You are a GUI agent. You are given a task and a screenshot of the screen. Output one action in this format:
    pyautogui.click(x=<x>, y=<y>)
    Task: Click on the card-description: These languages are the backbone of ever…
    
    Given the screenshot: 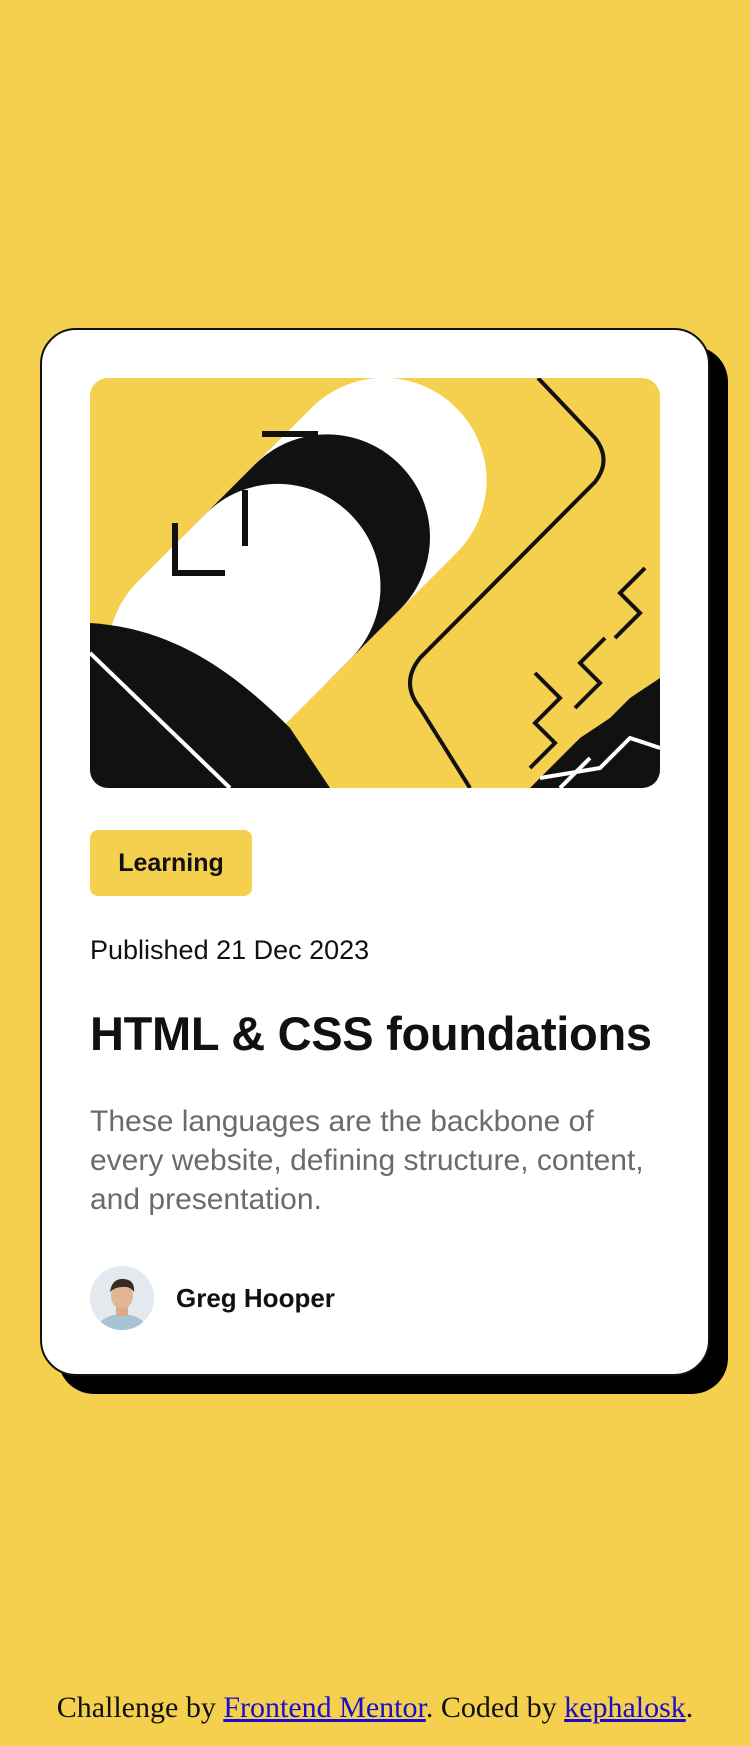 What is the action you would take?
    pyautogui.click(x=367, y=1160)
    